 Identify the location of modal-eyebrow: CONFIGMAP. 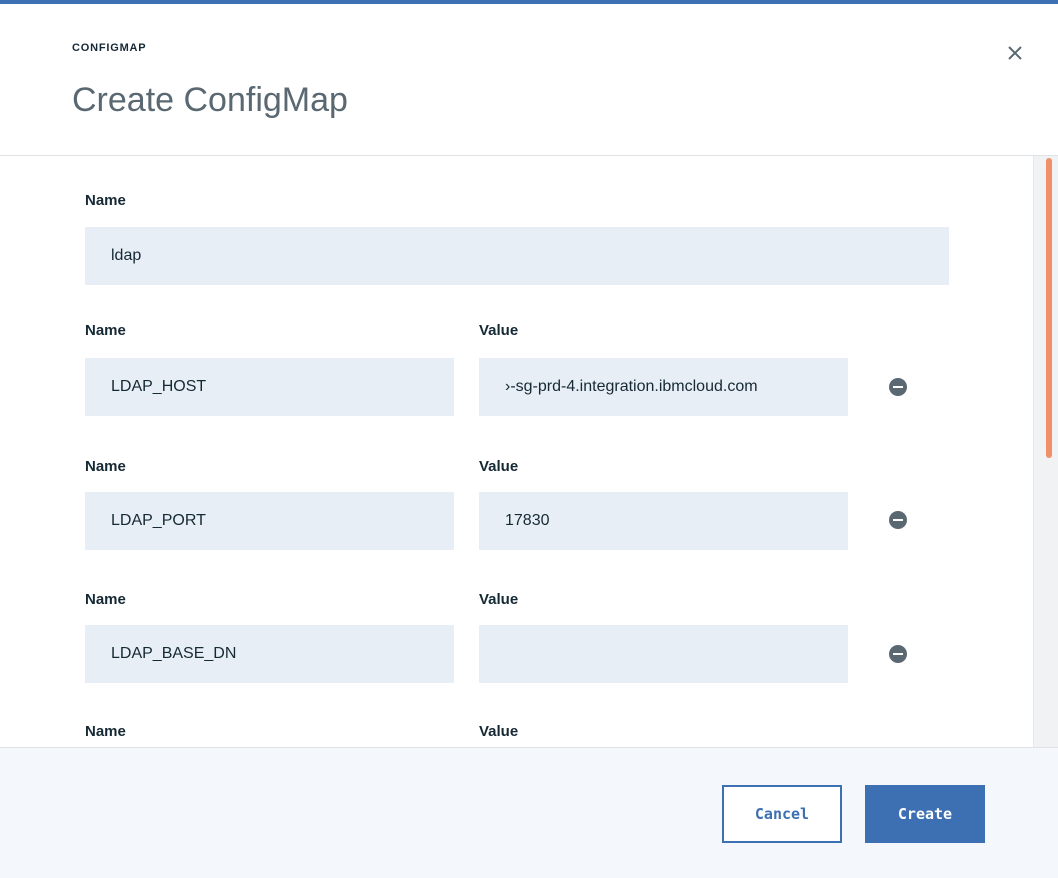
(109, 48).